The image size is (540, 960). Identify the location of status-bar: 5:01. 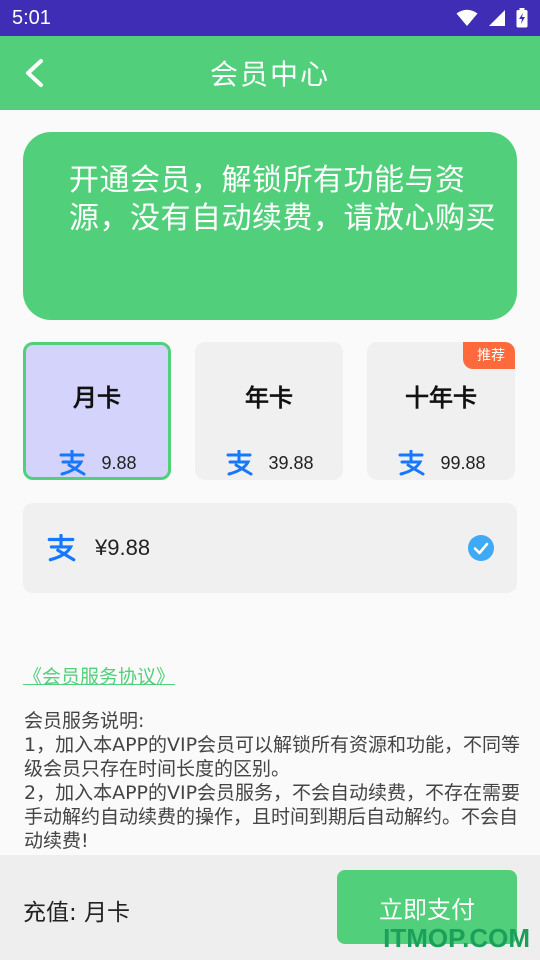
(270, 18).